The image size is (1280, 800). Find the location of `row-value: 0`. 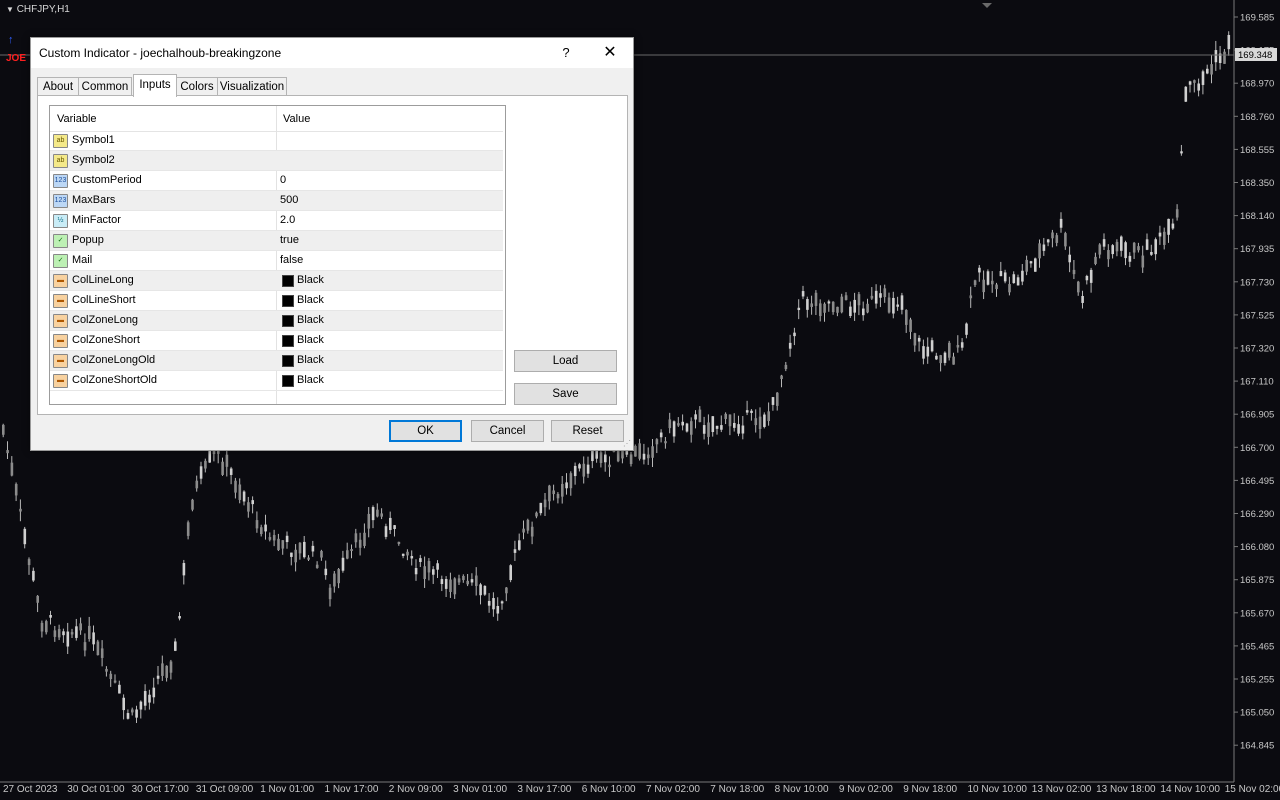

row-value: 0 is located at coordinates (283, 180).